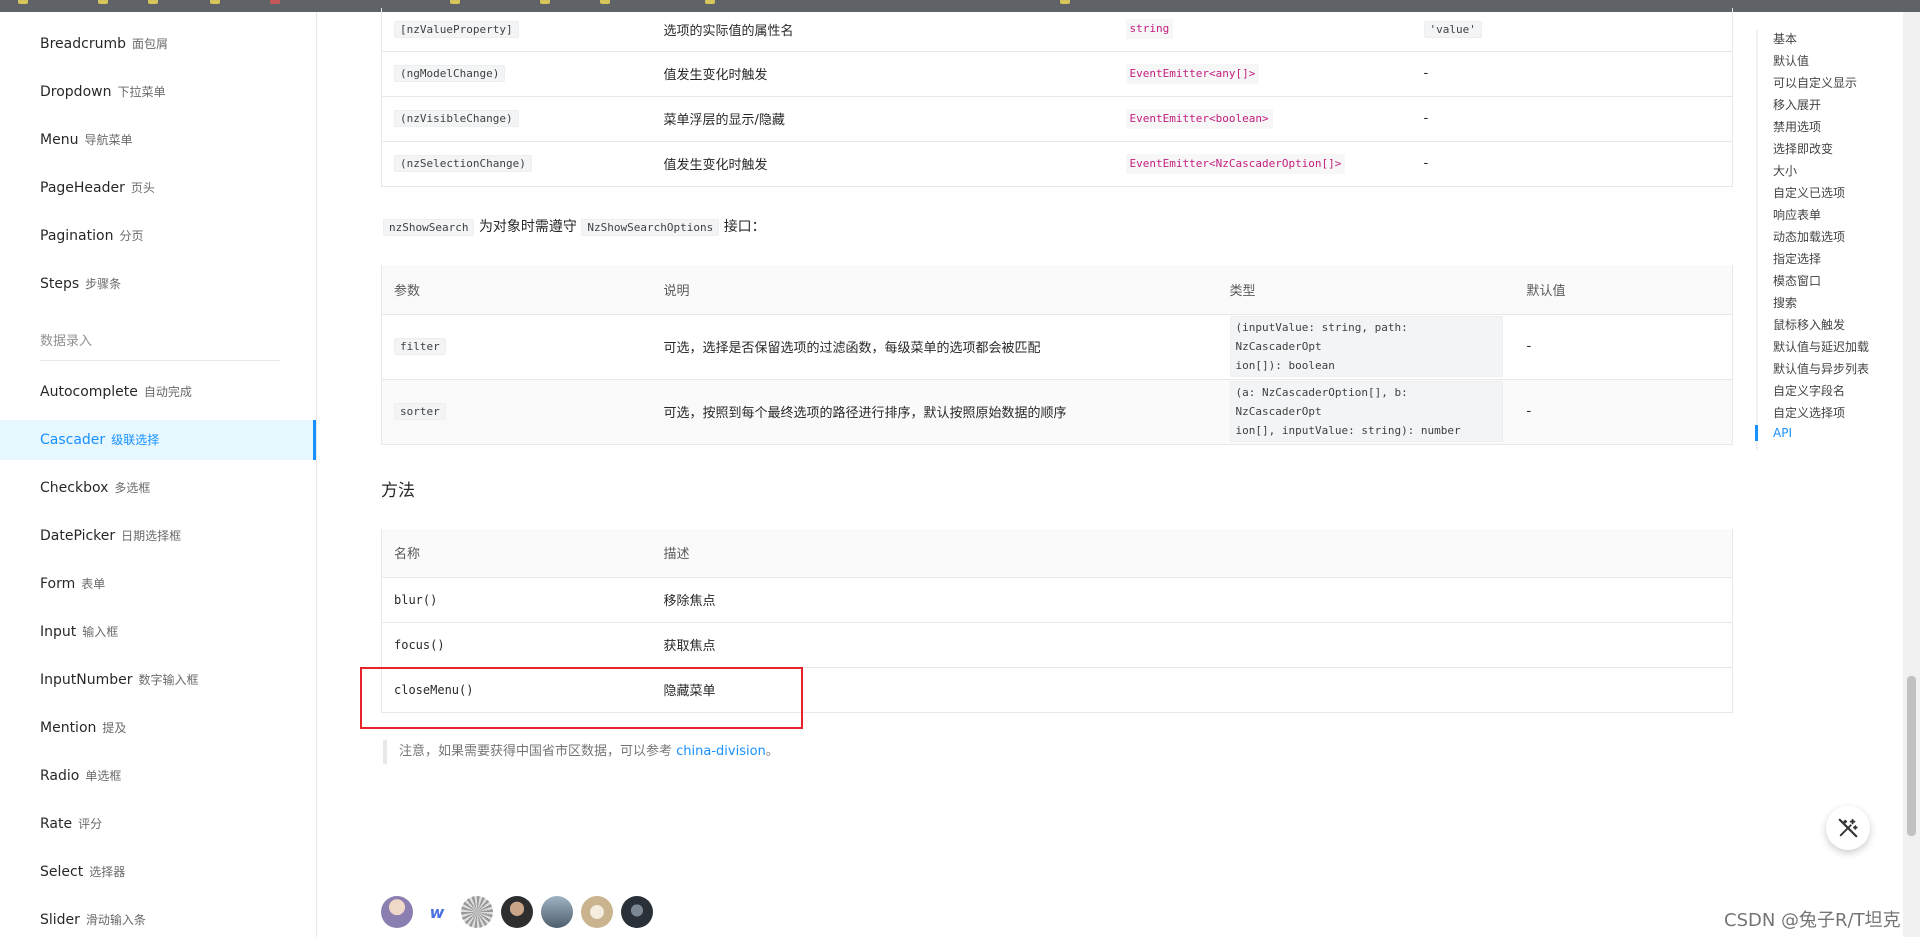 The image size is (1920, 937). I want to click on anchor-link: 默认值与延迟加载, so click(1821, 346).